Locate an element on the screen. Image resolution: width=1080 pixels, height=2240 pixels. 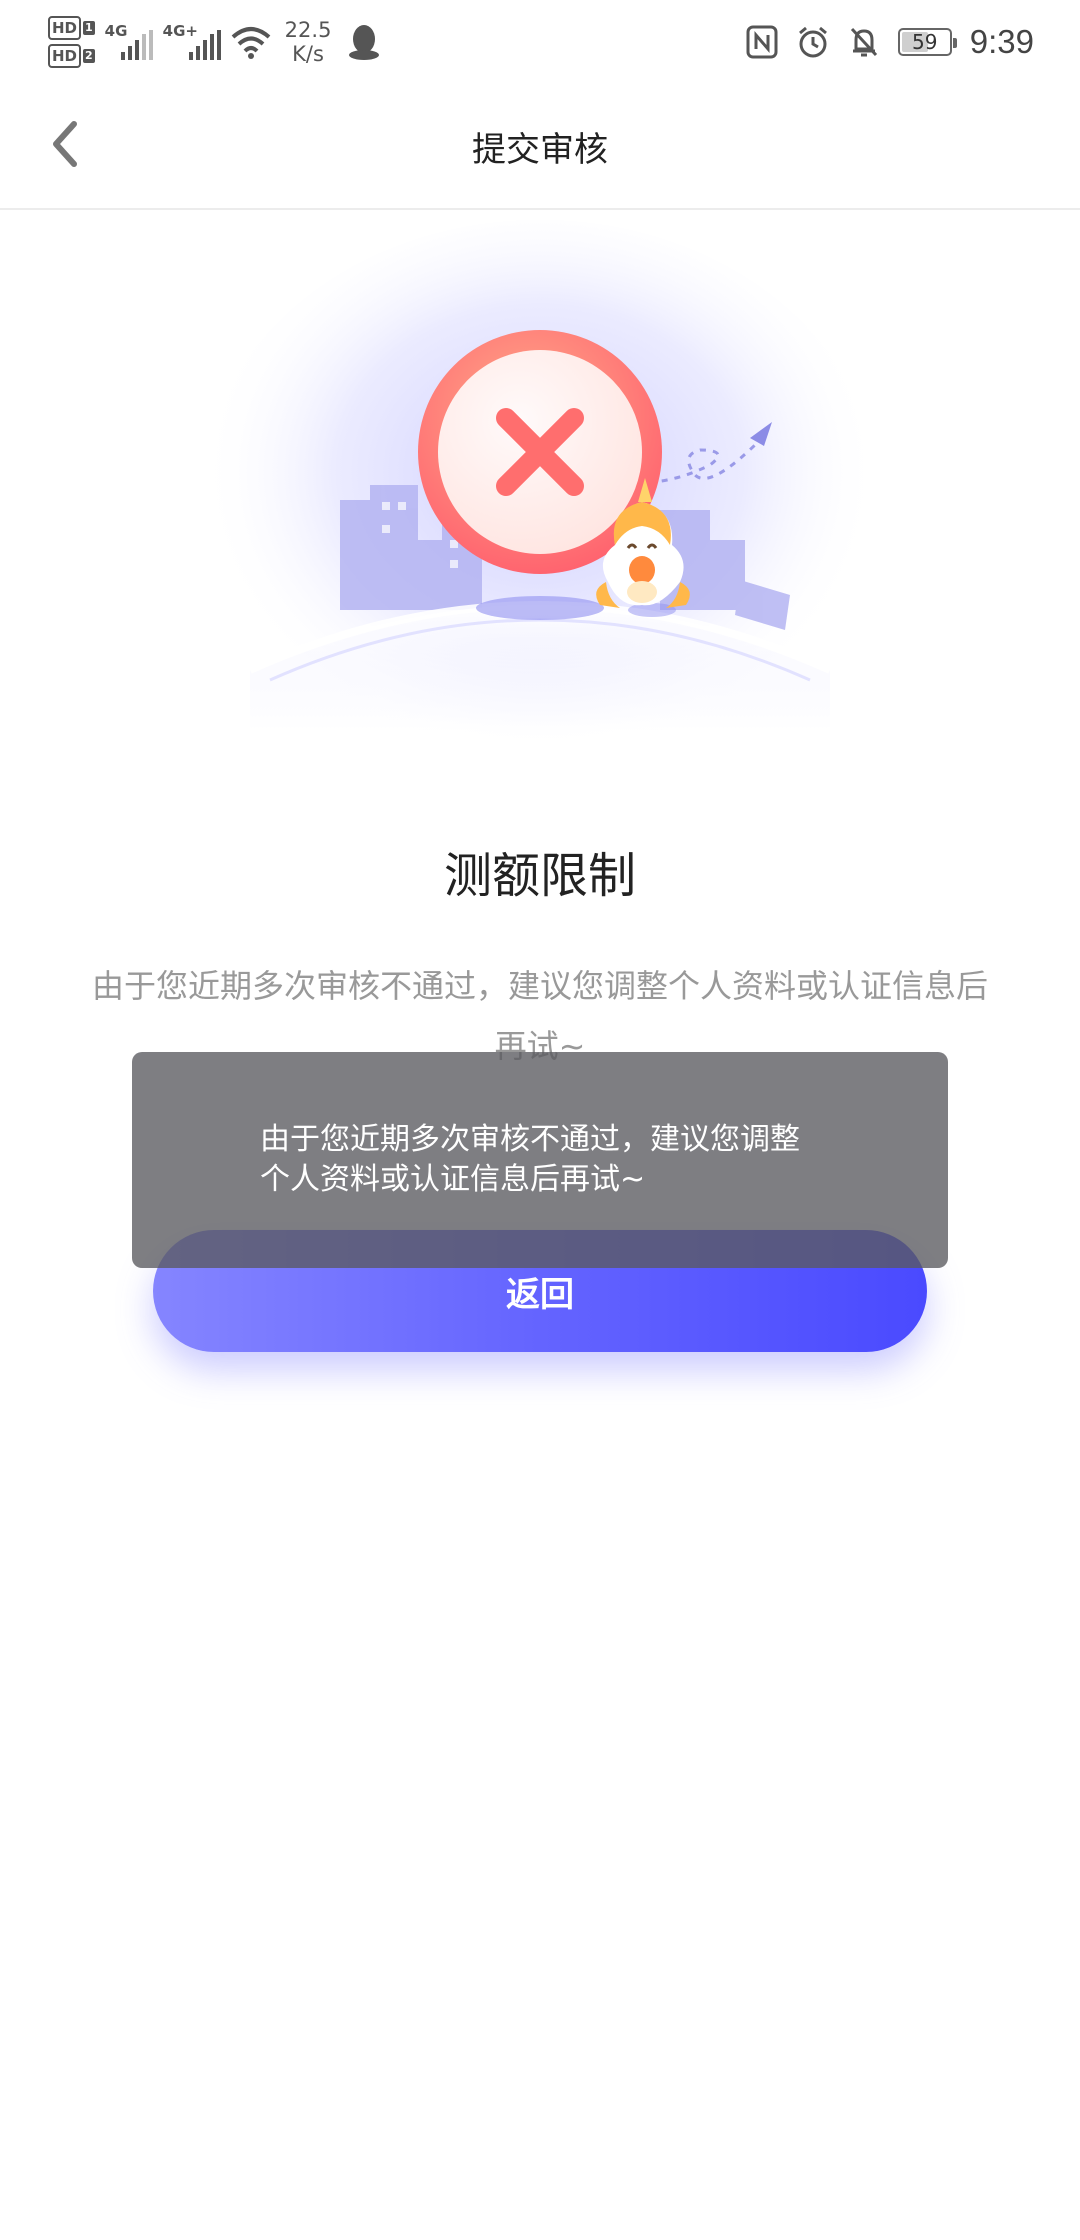
speed-unit: K/s is located at coordinates (308, 54).